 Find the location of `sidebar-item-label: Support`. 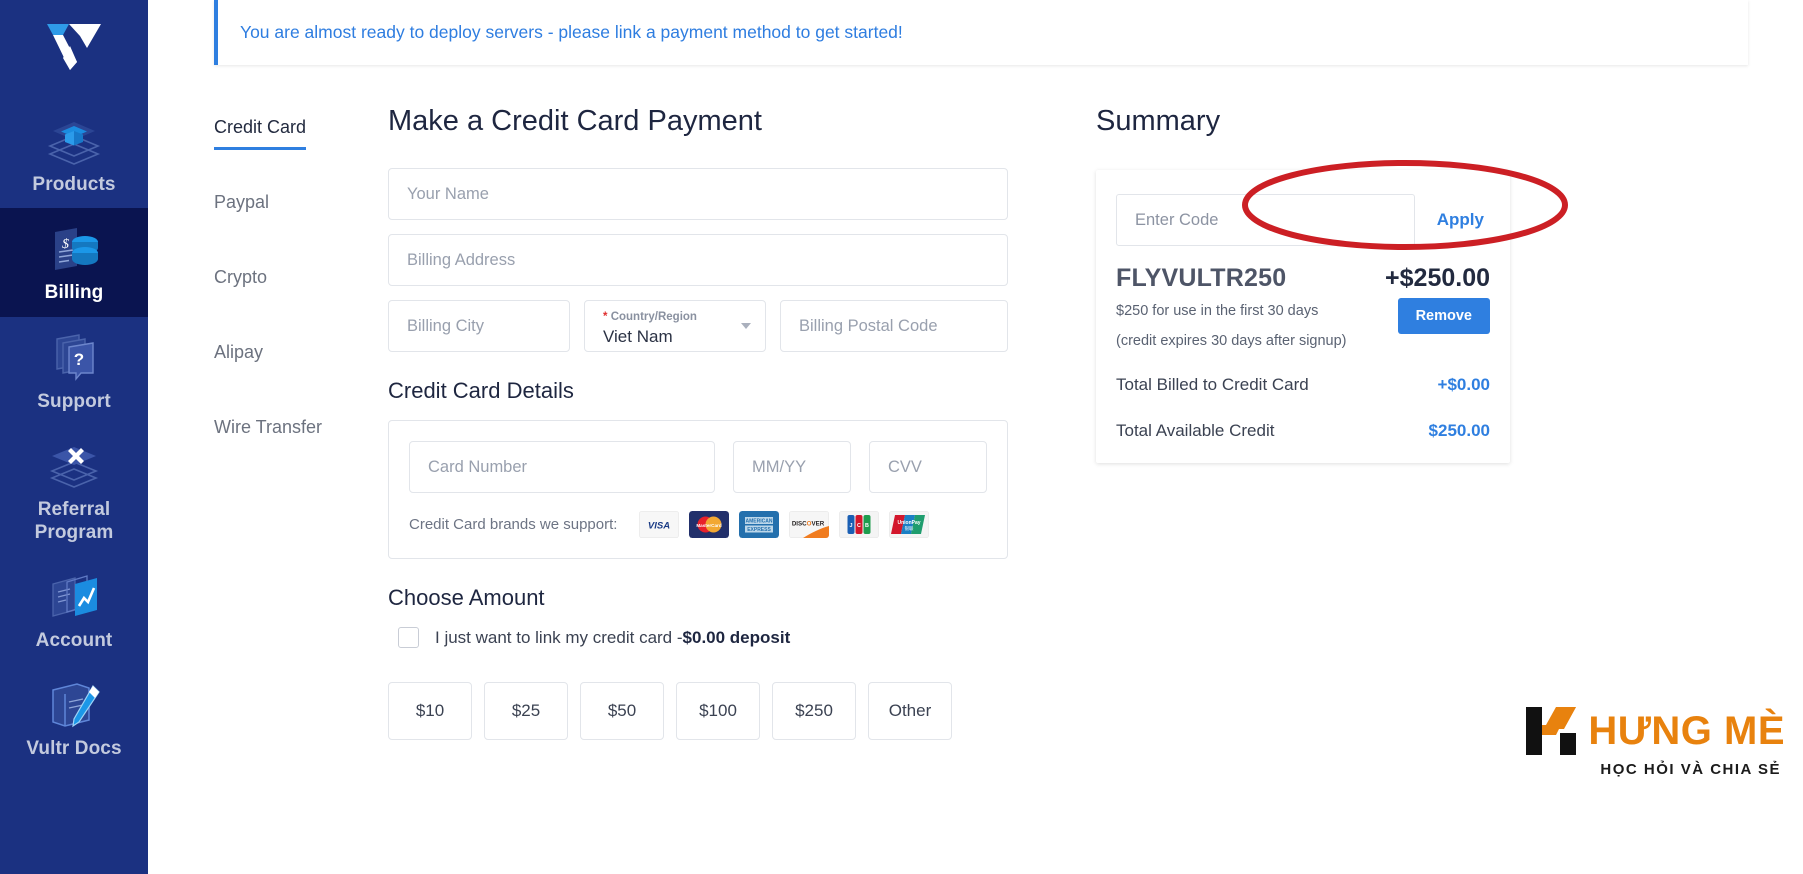

sidebar-item-label: Support is located at coordinates (74, 401).